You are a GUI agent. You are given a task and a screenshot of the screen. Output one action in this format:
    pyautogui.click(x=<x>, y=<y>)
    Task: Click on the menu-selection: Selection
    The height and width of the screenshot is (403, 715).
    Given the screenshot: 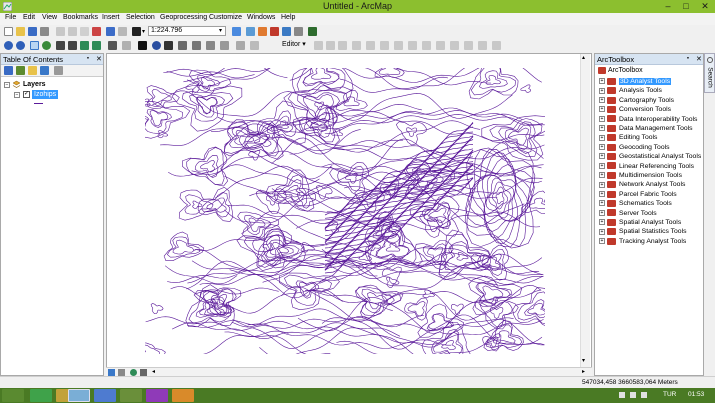 What is the action you would take?
    pyautogui.click(x=140, y=17)
    